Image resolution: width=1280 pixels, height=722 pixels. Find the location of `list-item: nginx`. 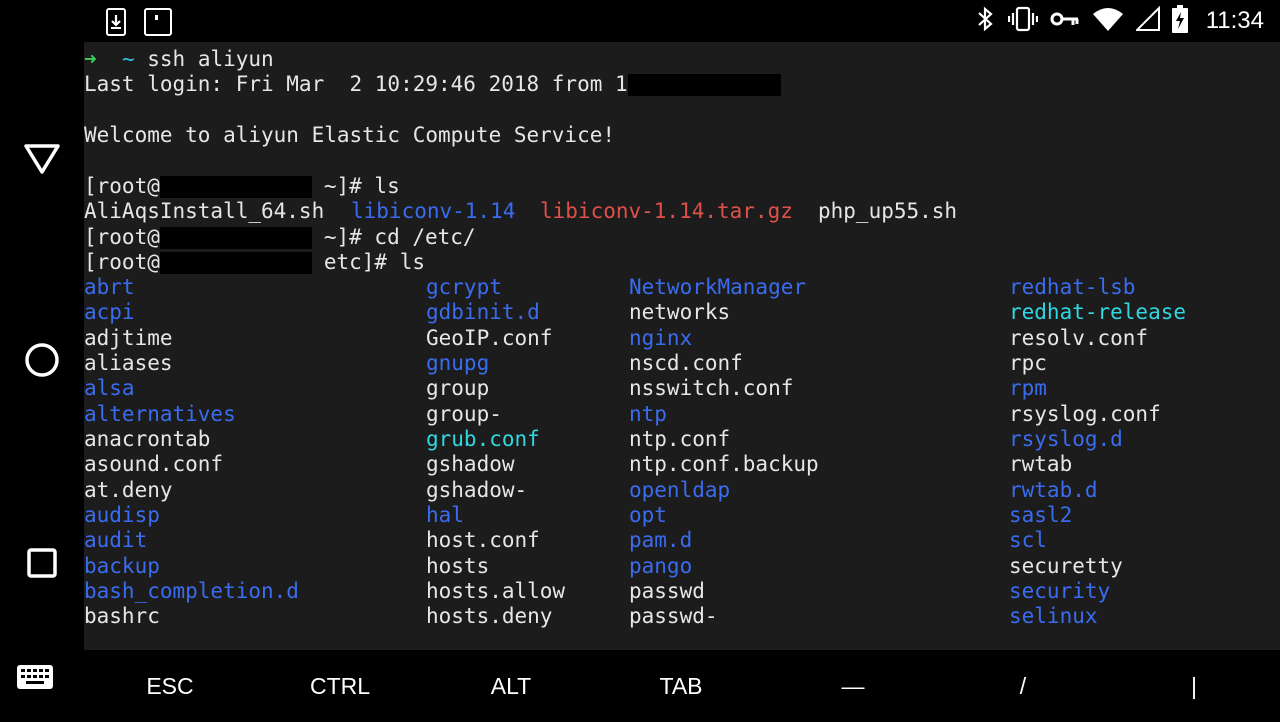

list-item: nginx is located at coordinates (661, 337).